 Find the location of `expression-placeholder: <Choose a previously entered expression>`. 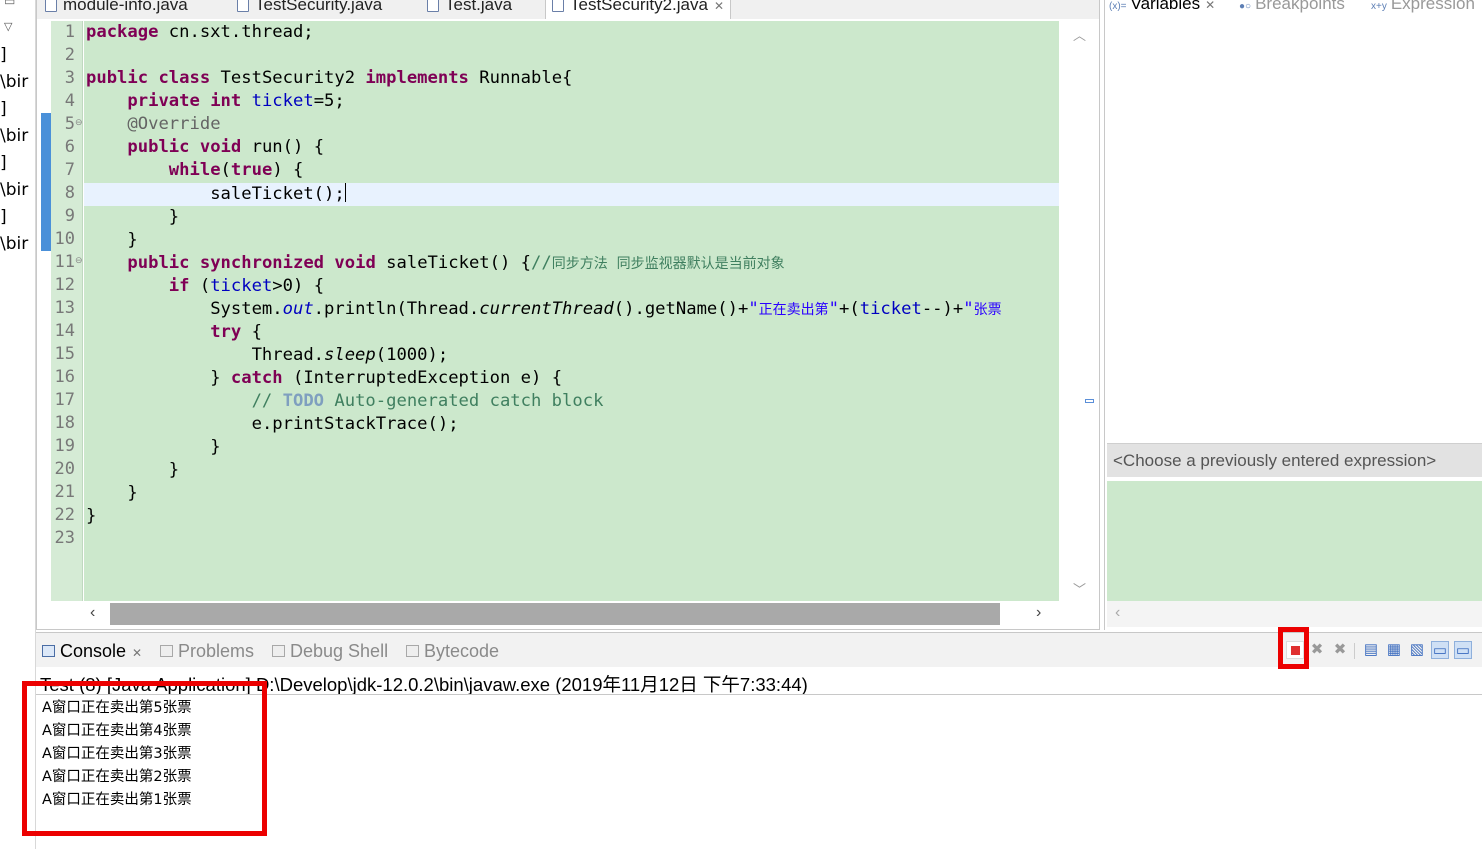

expression-placeholder: <Choose a previously entered expression> is located at coordinates (1275, 460).